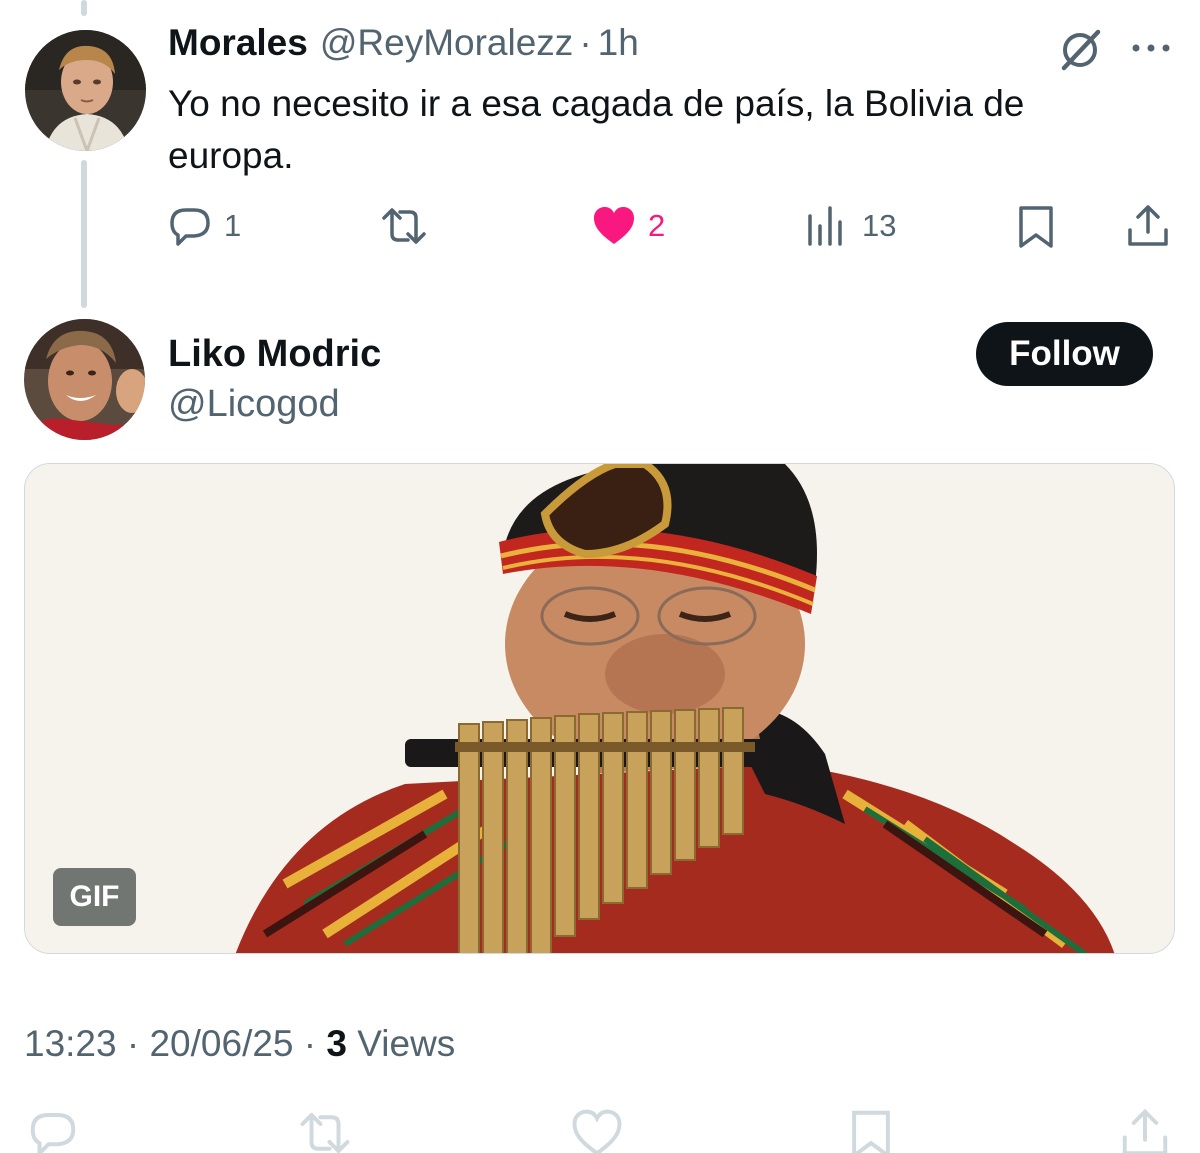  What do you see at coordinates (233, 225) in the screenshot?
I see `reply-count: 1` at bounding box center [233, 225].